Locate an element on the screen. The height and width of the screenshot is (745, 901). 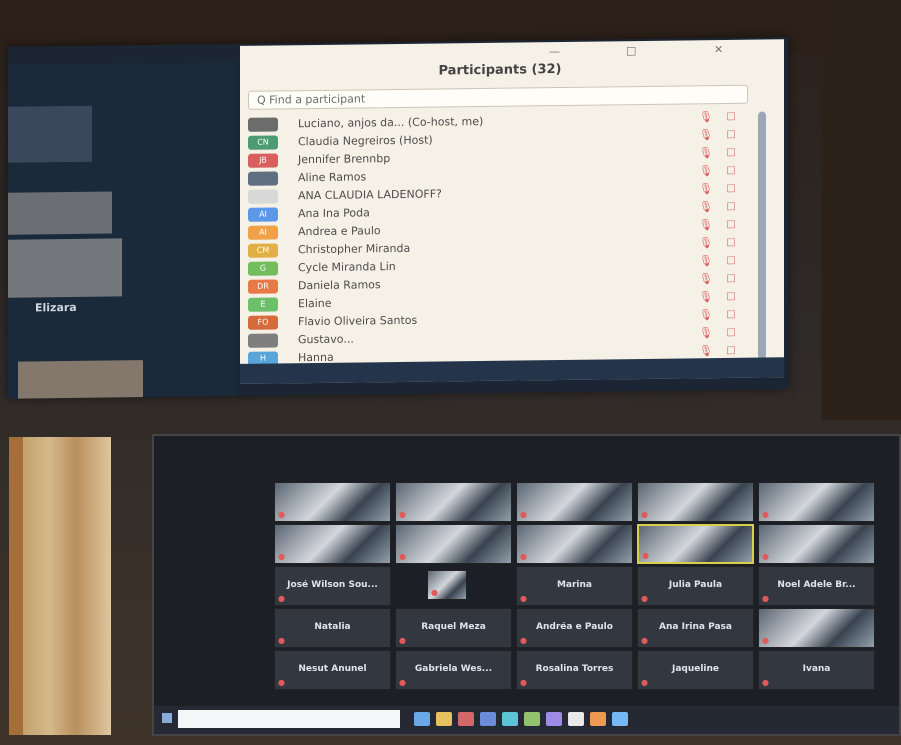
tile-participant-name: Raquel Meza is located at coordinates (453, 627).